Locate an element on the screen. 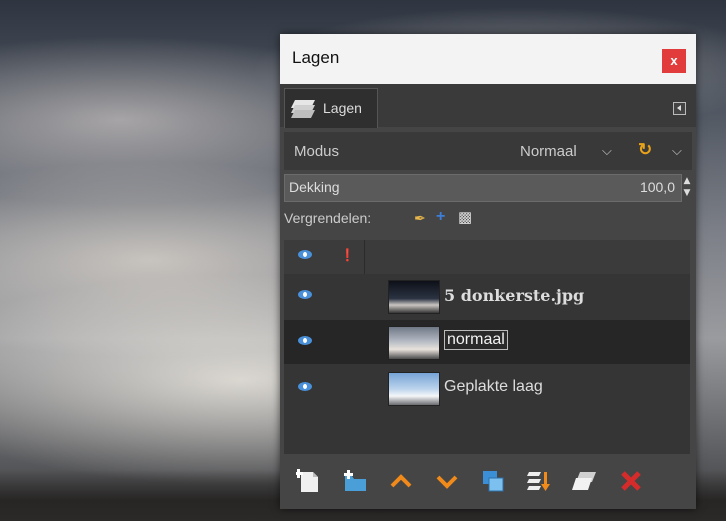  reset-mode-icon: ↻ is located at coordinates (645, 150).